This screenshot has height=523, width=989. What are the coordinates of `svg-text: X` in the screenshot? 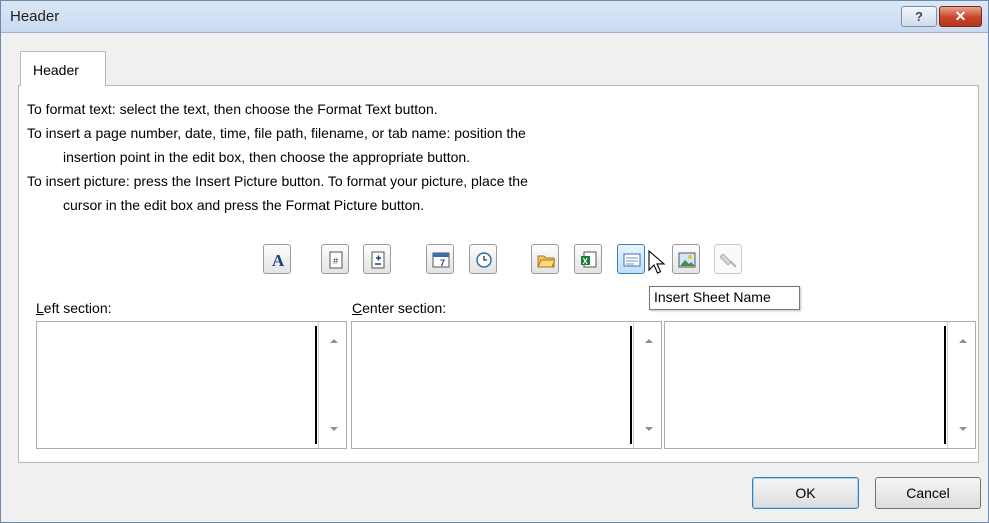 It's located at (586, 261).